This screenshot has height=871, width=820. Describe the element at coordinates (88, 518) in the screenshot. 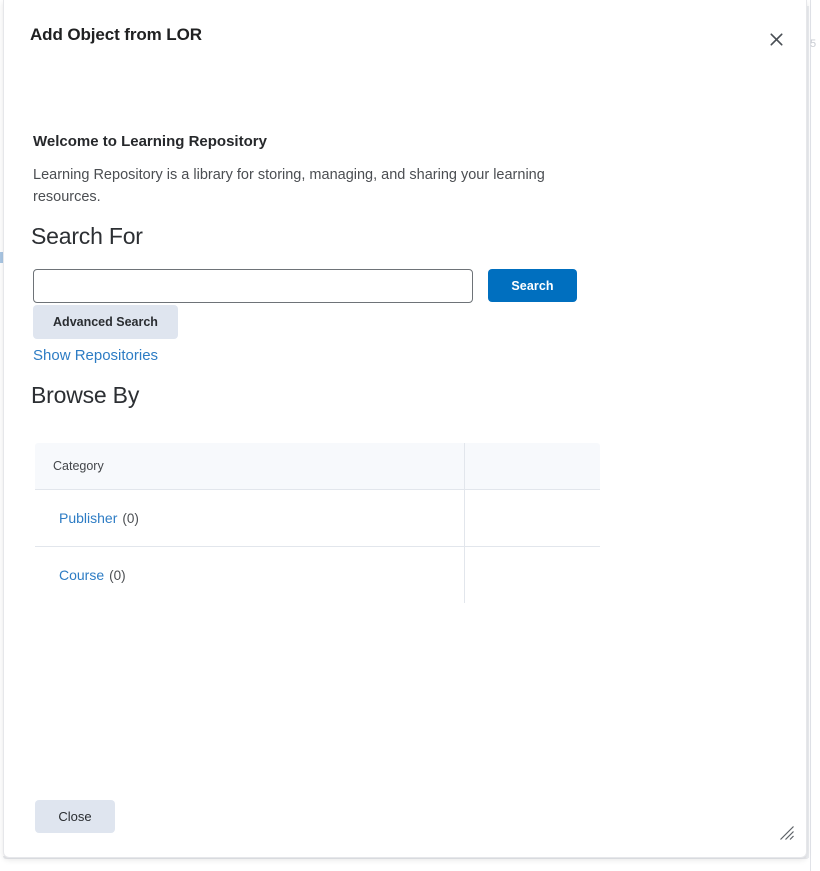

I see `browse-link-publisher: Publisher` at that location.